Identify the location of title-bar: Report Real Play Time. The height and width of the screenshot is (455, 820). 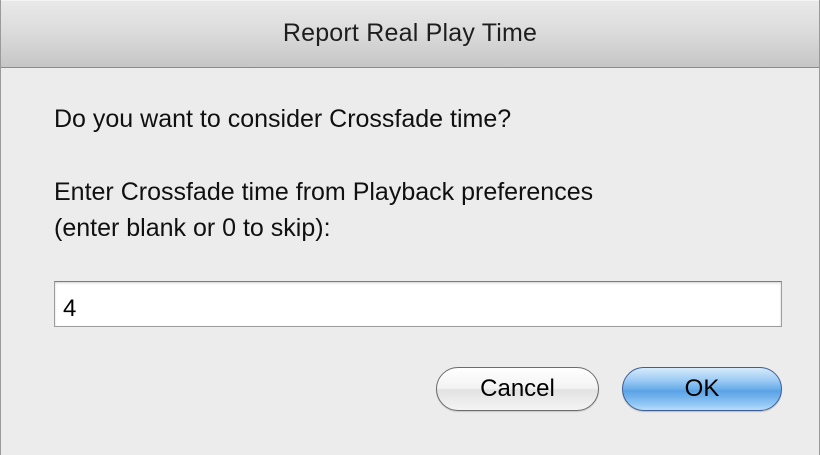
(410, 34).